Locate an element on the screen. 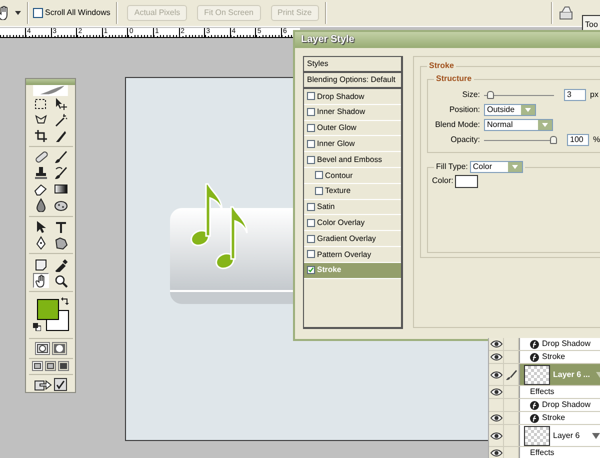  unit-label: % is located at coordinates (596, 140).